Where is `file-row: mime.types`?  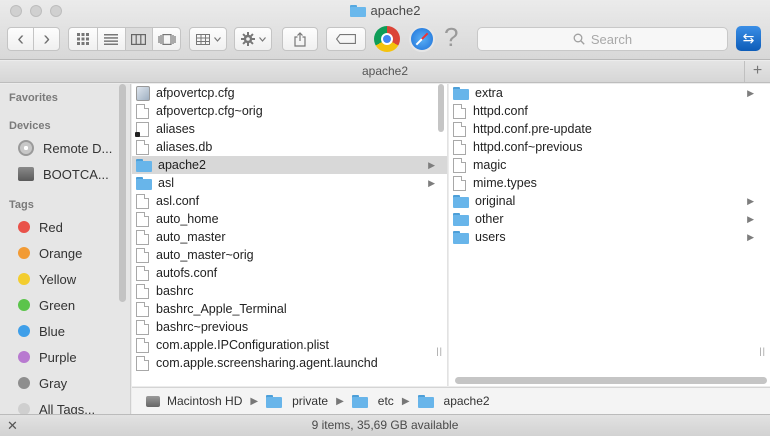
file-row: mime.types is located at coordinates (609, 183).